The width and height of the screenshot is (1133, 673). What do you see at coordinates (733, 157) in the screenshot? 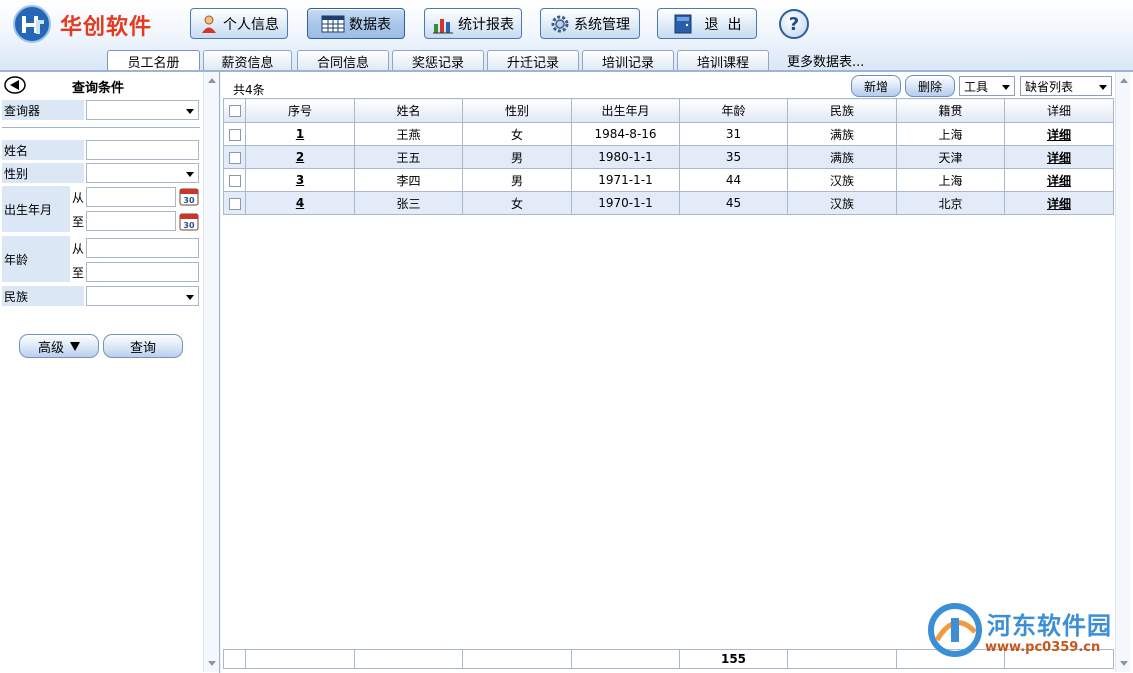
I see `cell-age: 35` at bounding box center [733, 157].